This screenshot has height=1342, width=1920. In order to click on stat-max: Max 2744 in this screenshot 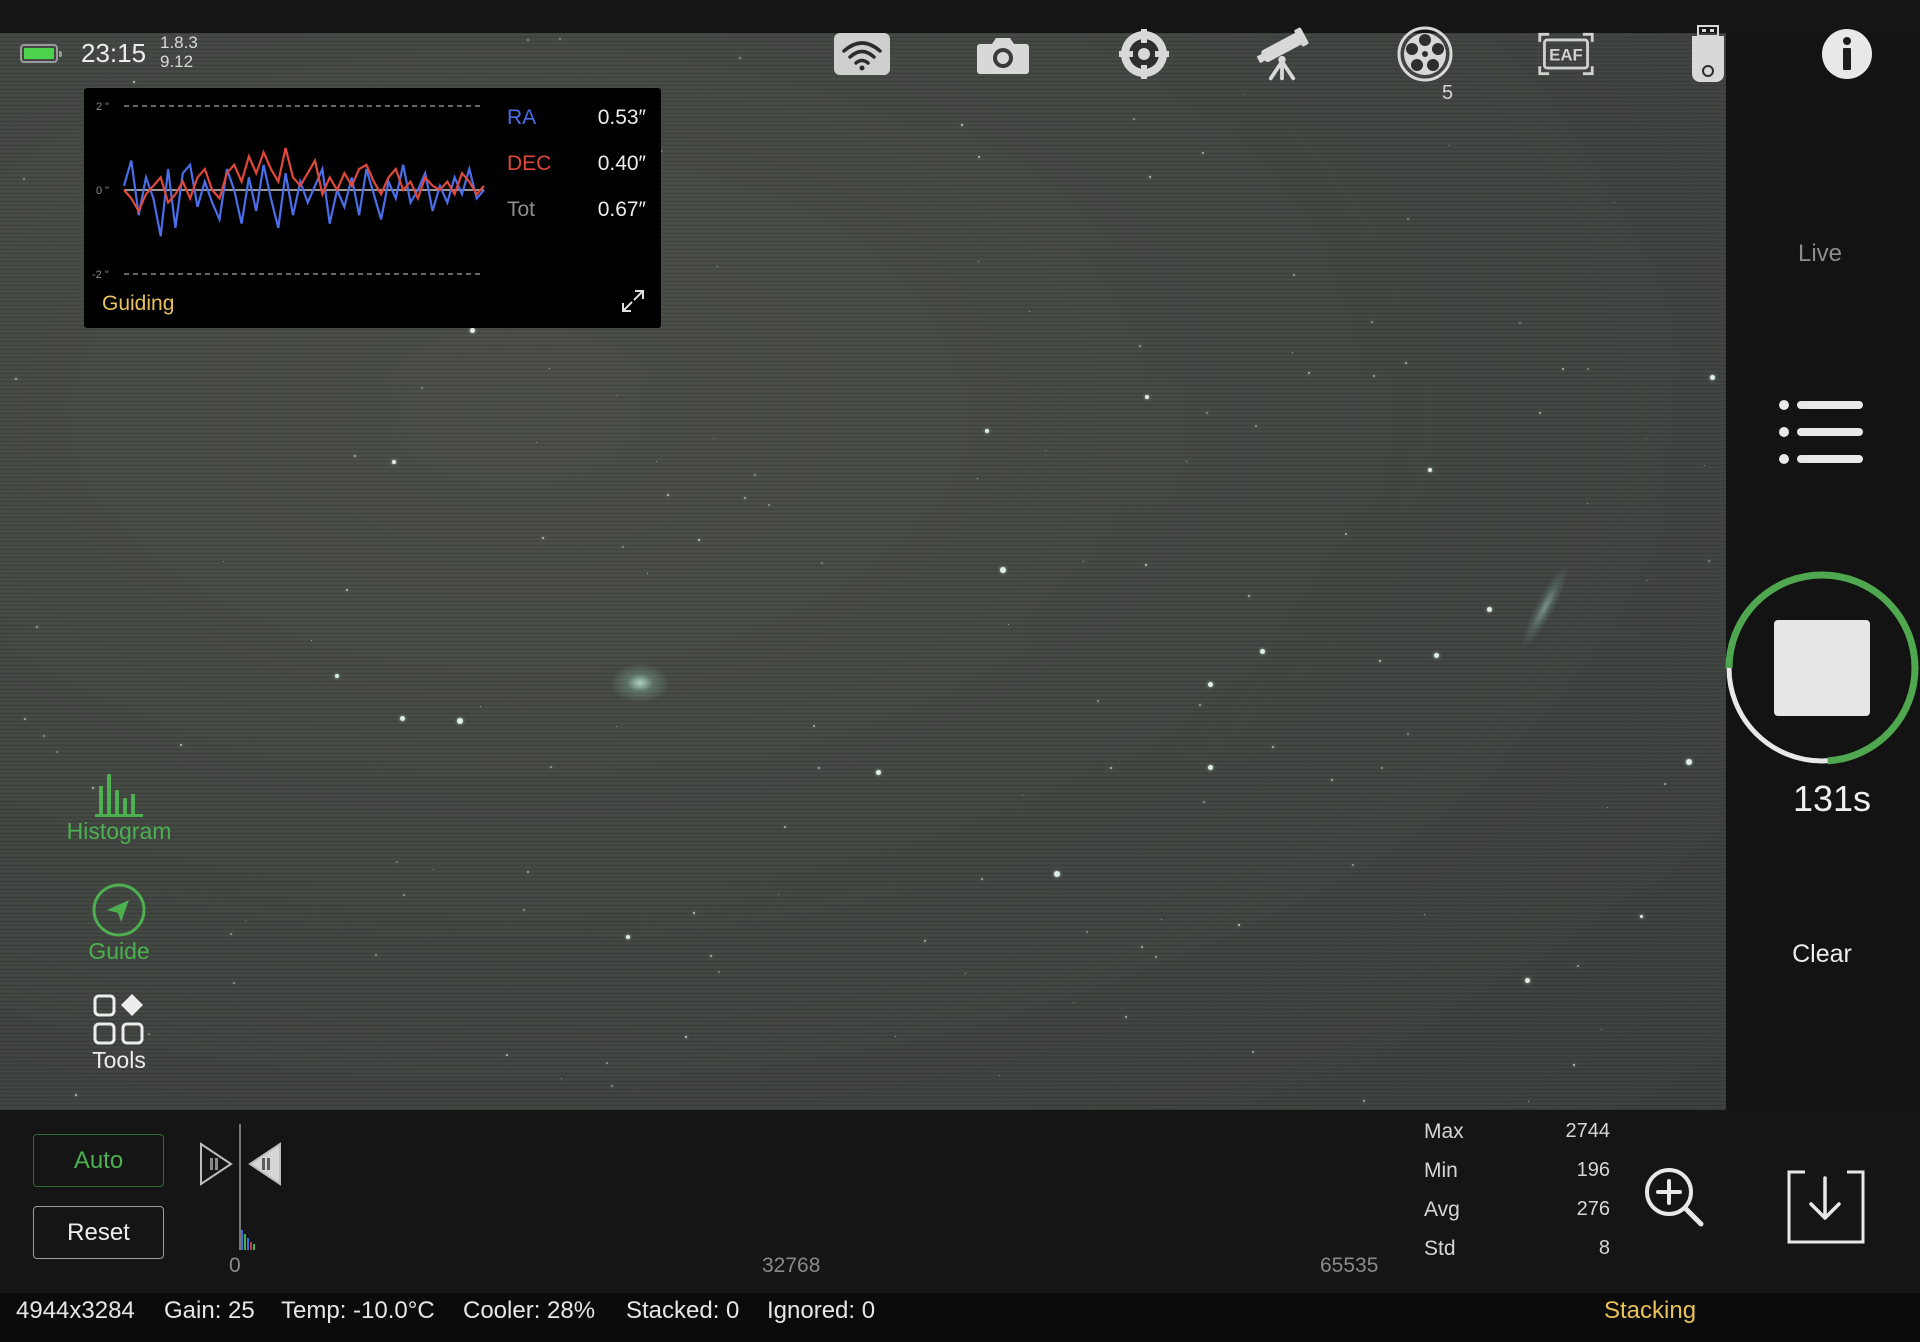, I will do `click(1517, 1131)`.